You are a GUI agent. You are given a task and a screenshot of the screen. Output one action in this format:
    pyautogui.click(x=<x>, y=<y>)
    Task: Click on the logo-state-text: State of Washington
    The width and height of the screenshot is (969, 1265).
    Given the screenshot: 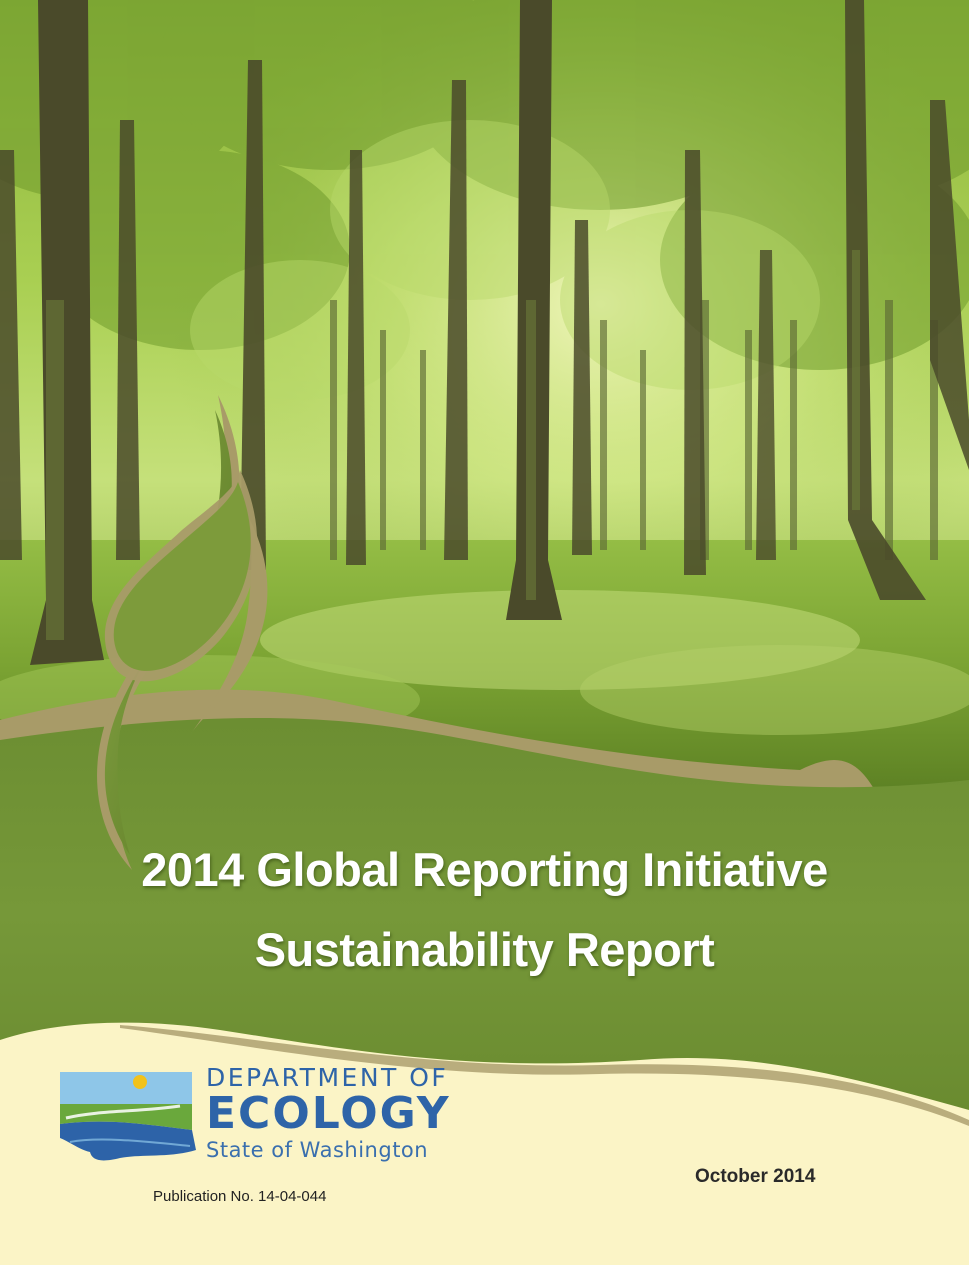 What is the action you would take?
    pyautogui.click(x=317, y=1150)
    